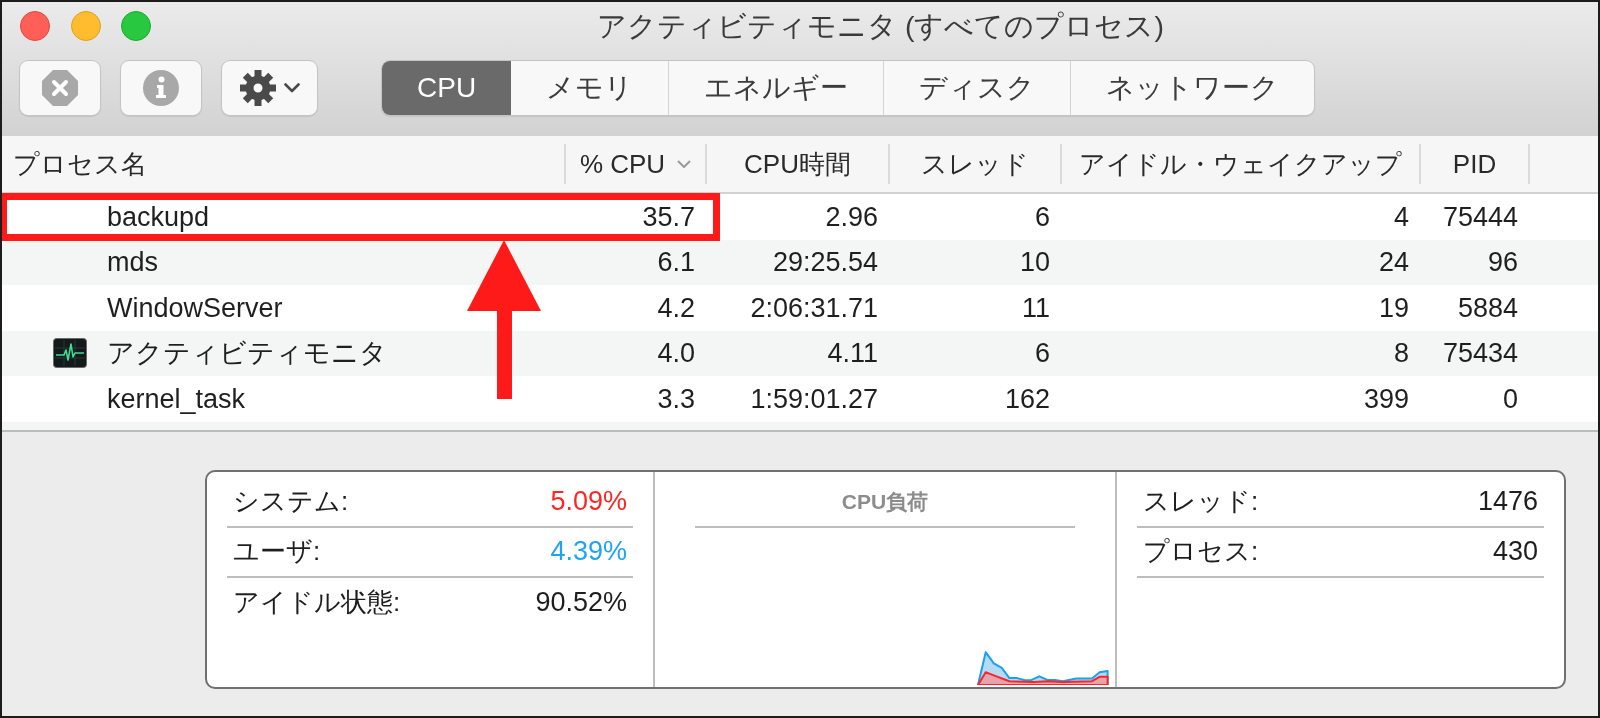  What do you see at coordinates (581, 603) in the screenshot?
I see `stat-value: 90.52%` at bounding box center [581, 603].